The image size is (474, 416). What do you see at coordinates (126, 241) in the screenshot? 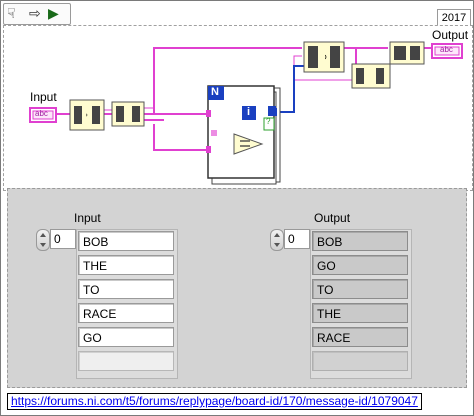
I see `input-element: BOB` at bounding box center [126, 241].